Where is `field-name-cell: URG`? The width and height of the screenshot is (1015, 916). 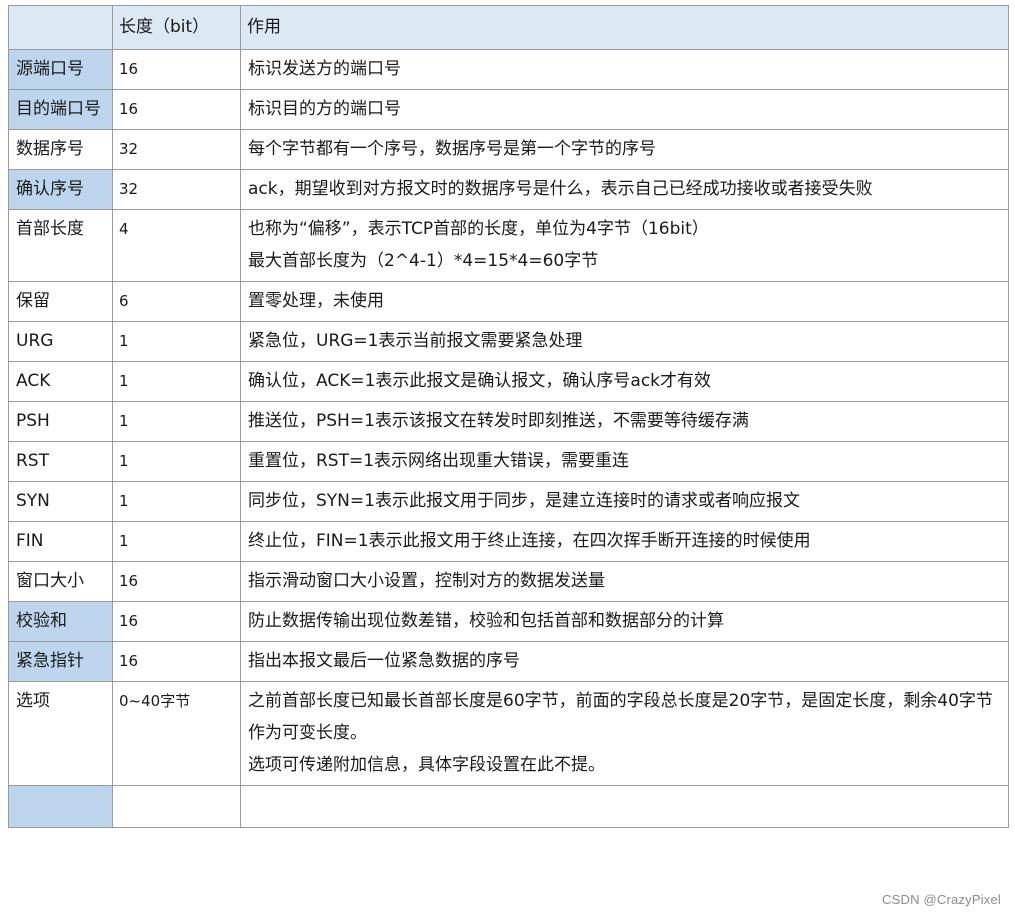 field-name-cell: URG is located at coordinates (60, 341).